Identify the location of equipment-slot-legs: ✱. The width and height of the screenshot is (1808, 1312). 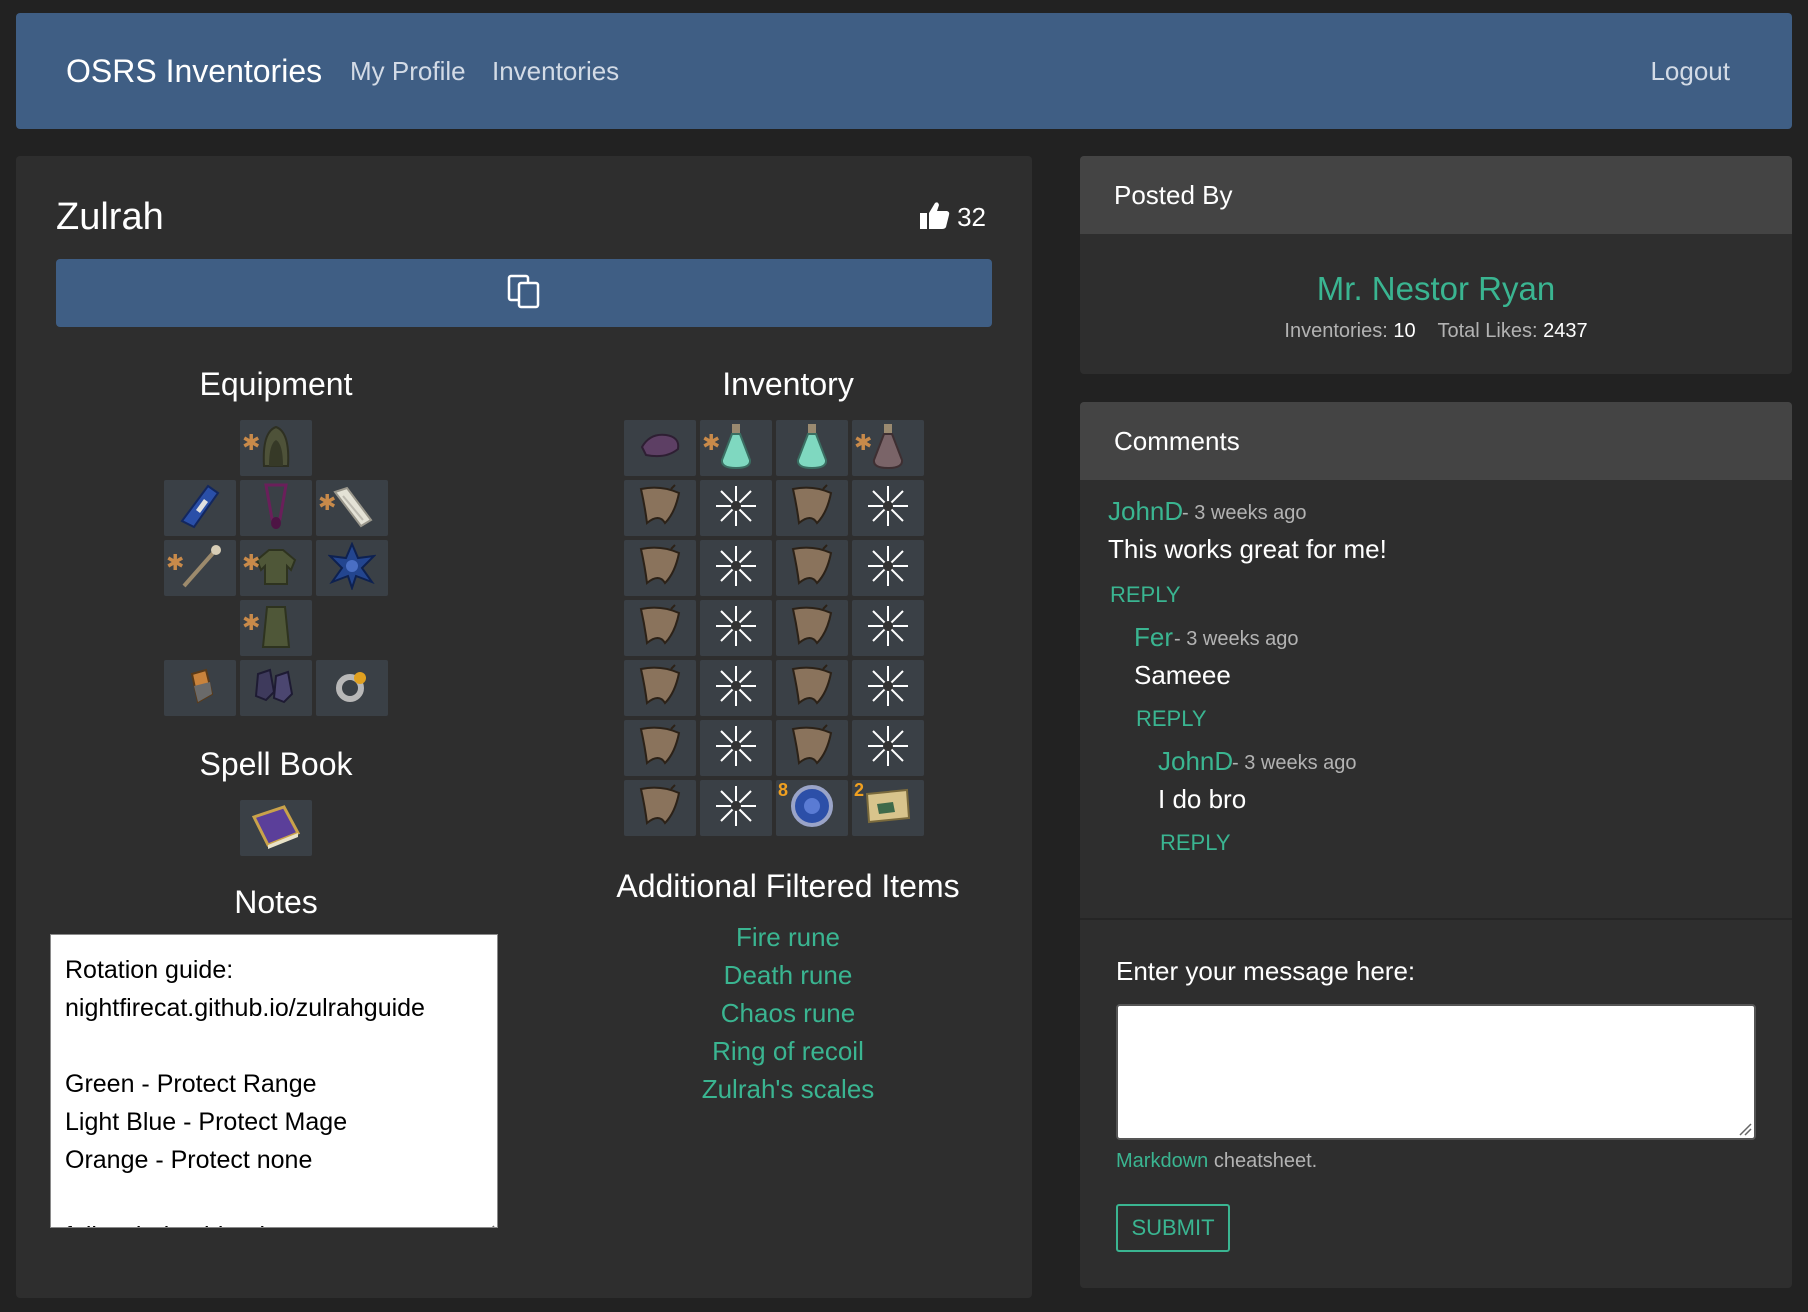
(276, 628).